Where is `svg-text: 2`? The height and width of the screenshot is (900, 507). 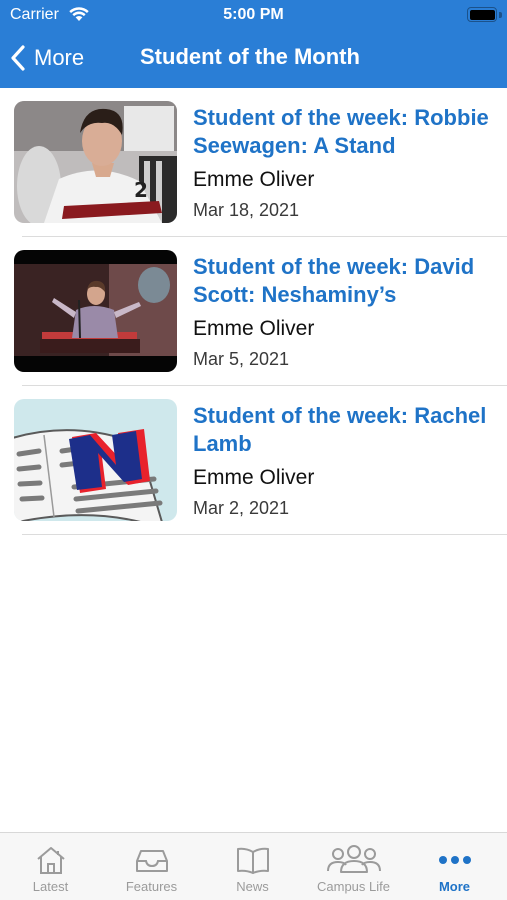 svg-text: 2 is located at coordinates (141, 190).